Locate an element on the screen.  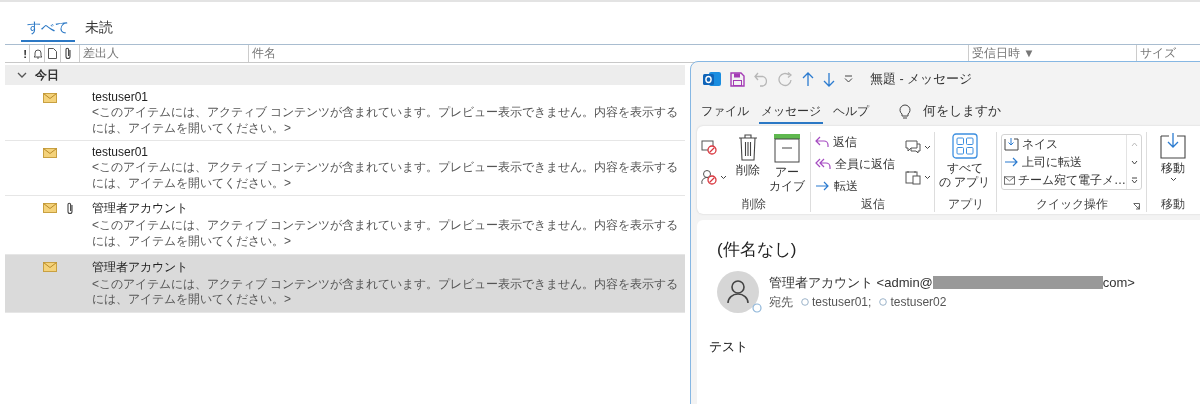
chat-icon is located at coordinates (913, 147).